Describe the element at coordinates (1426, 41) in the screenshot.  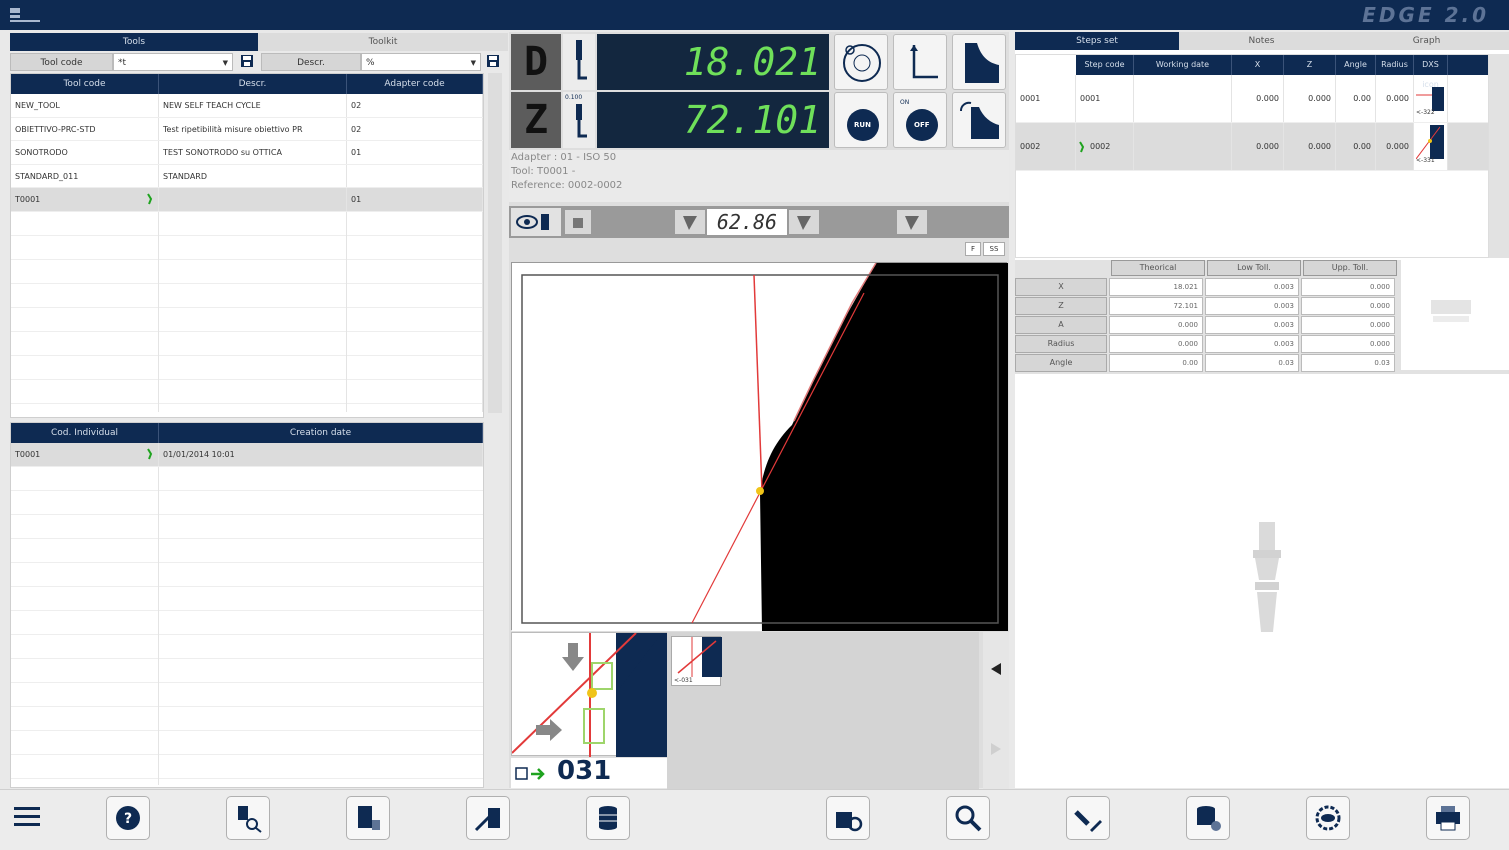
I see `tab-graph: Graph` at that location.